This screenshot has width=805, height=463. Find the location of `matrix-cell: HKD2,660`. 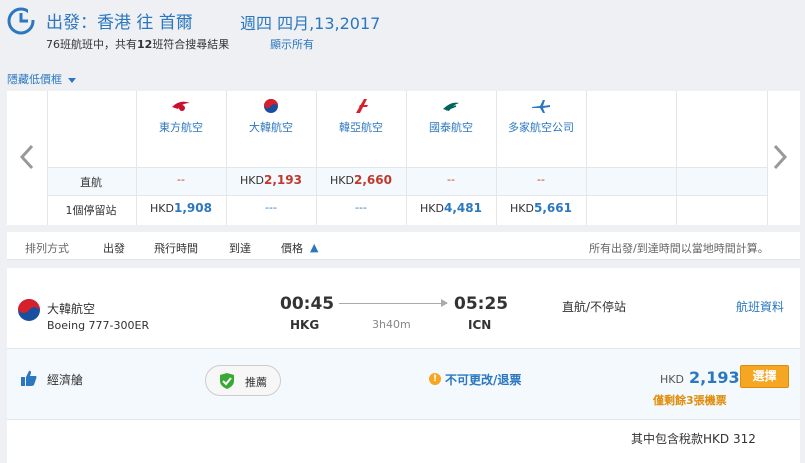

matrix-cell: HKD2,660 is located at coordinates (361, 180).